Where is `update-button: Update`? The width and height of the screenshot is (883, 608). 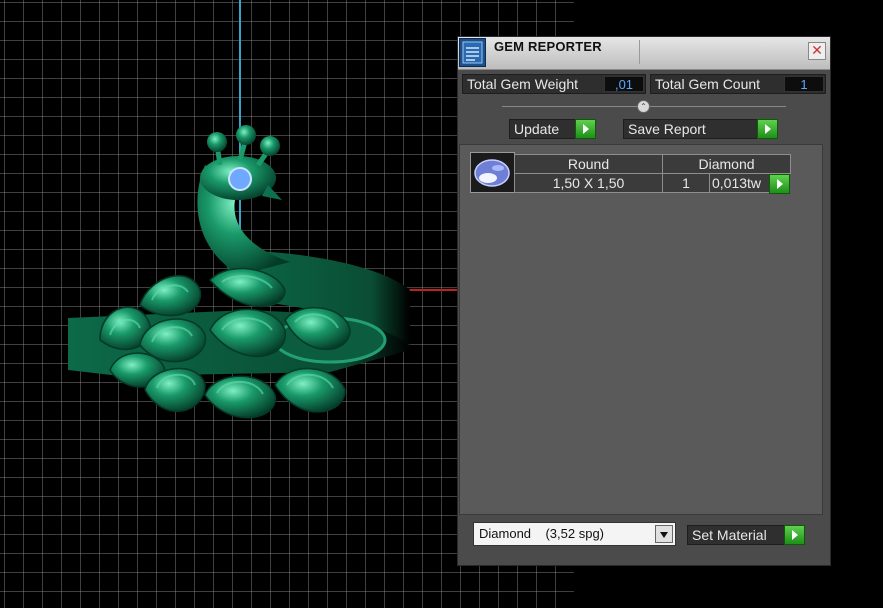
update-button: Update is located at coordinates (552, 129).